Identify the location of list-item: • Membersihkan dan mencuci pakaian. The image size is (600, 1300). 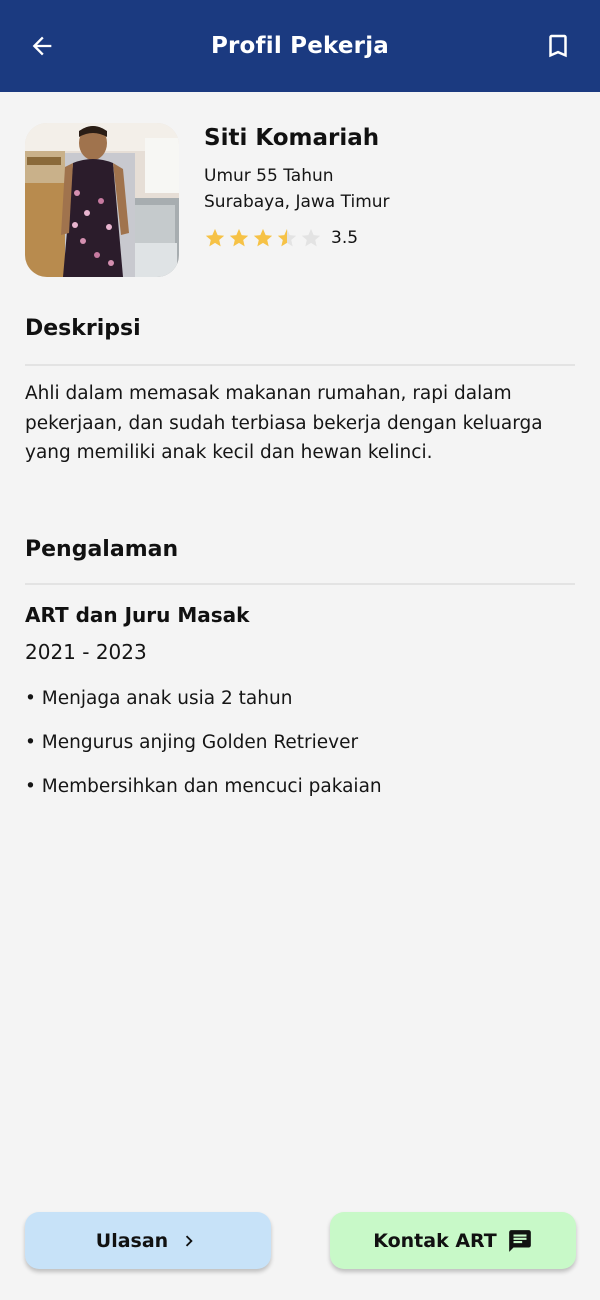
(203, 786).